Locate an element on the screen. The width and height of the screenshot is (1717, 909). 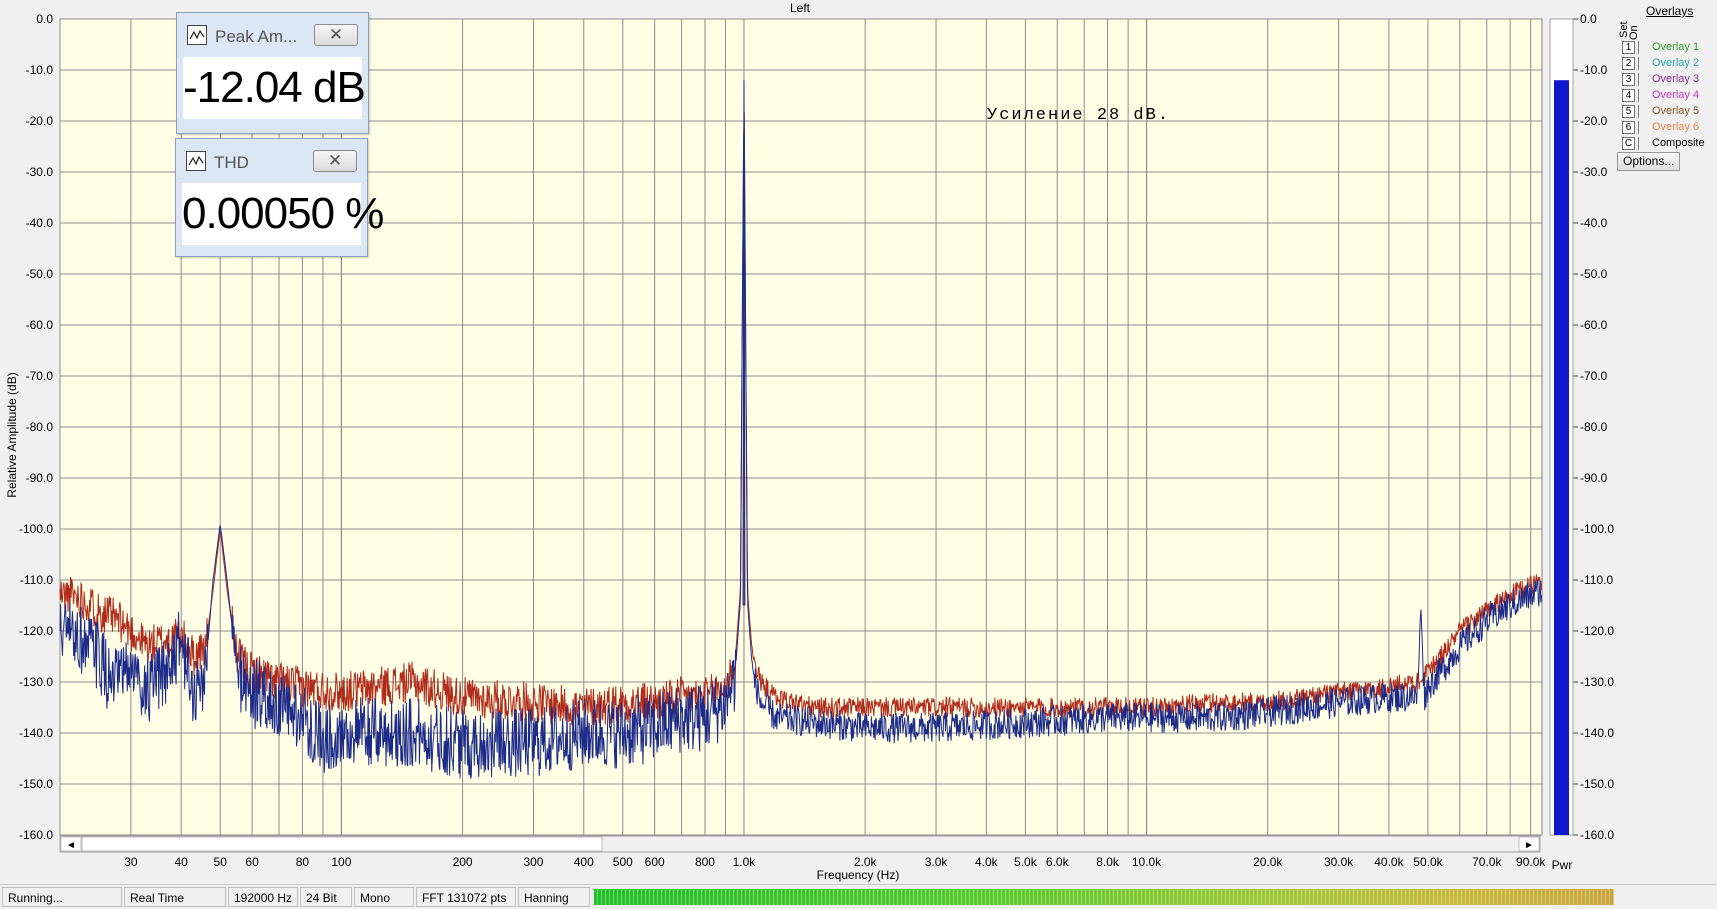
x-tick-label: 800 is located at coordinates (705, 862).